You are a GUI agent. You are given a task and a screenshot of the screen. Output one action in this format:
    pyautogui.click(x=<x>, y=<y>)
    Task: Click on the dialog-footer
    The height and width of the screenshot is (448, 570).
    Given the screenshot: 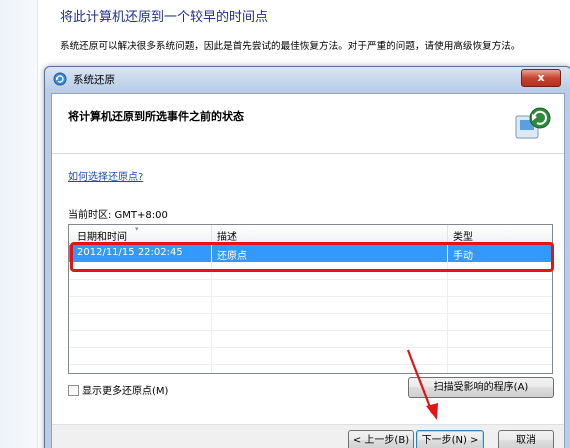 What is the action you would take?
    pyautogui.click(x=308, y=436)
    